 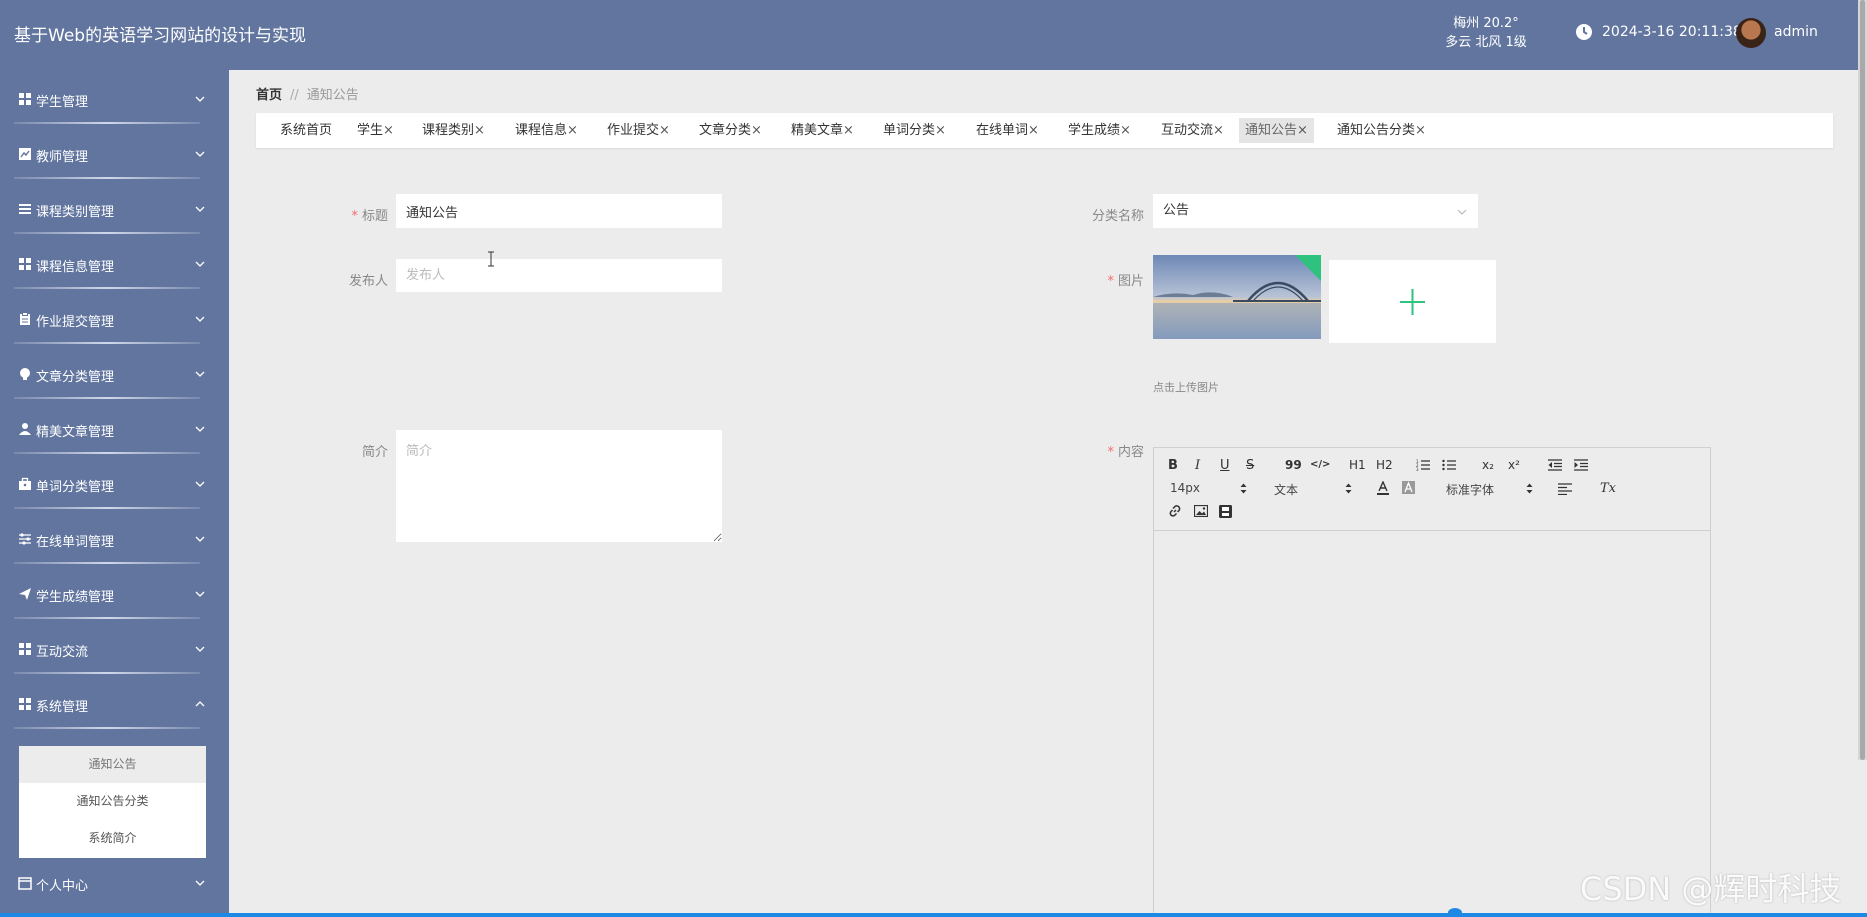 What do you see at coordinates (269, 95) in the screenshot?
I see `breadcrumb-home: 首页` at bounding box center [269, 95].